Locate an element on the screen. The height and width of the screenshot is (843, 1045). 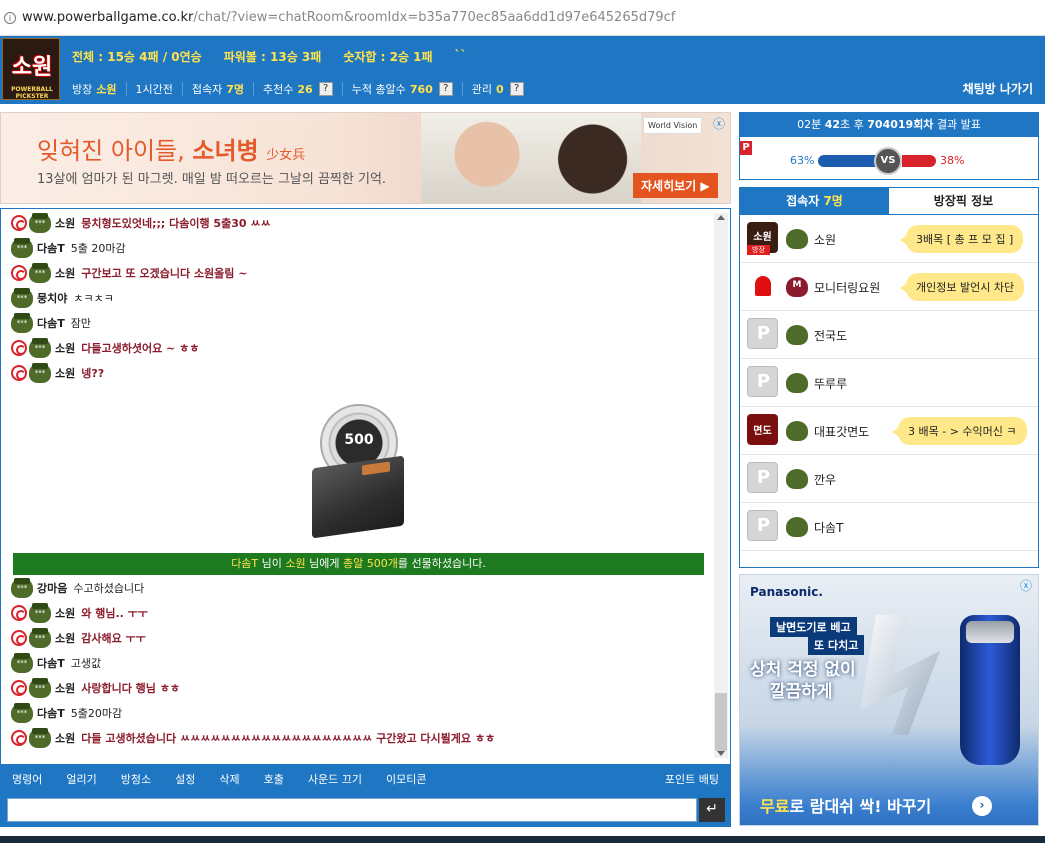
user-row: 모니터링요원 개인정보 발언시 차단 is located at coordinates (889, 287).